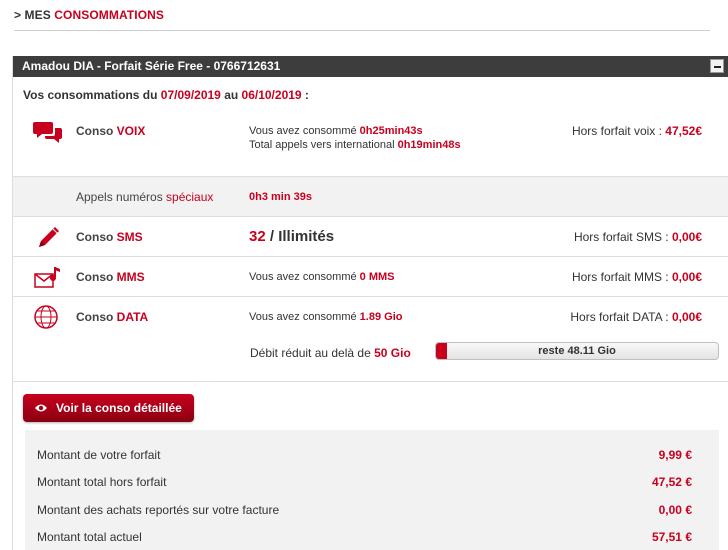 The width and height of the screenshot is (728, 550). Describe the element at coordinates (370, 197) in the screenshot. I see `row-speciaux: Appels numéros spéciaux 0h3 min 39s` at that location.